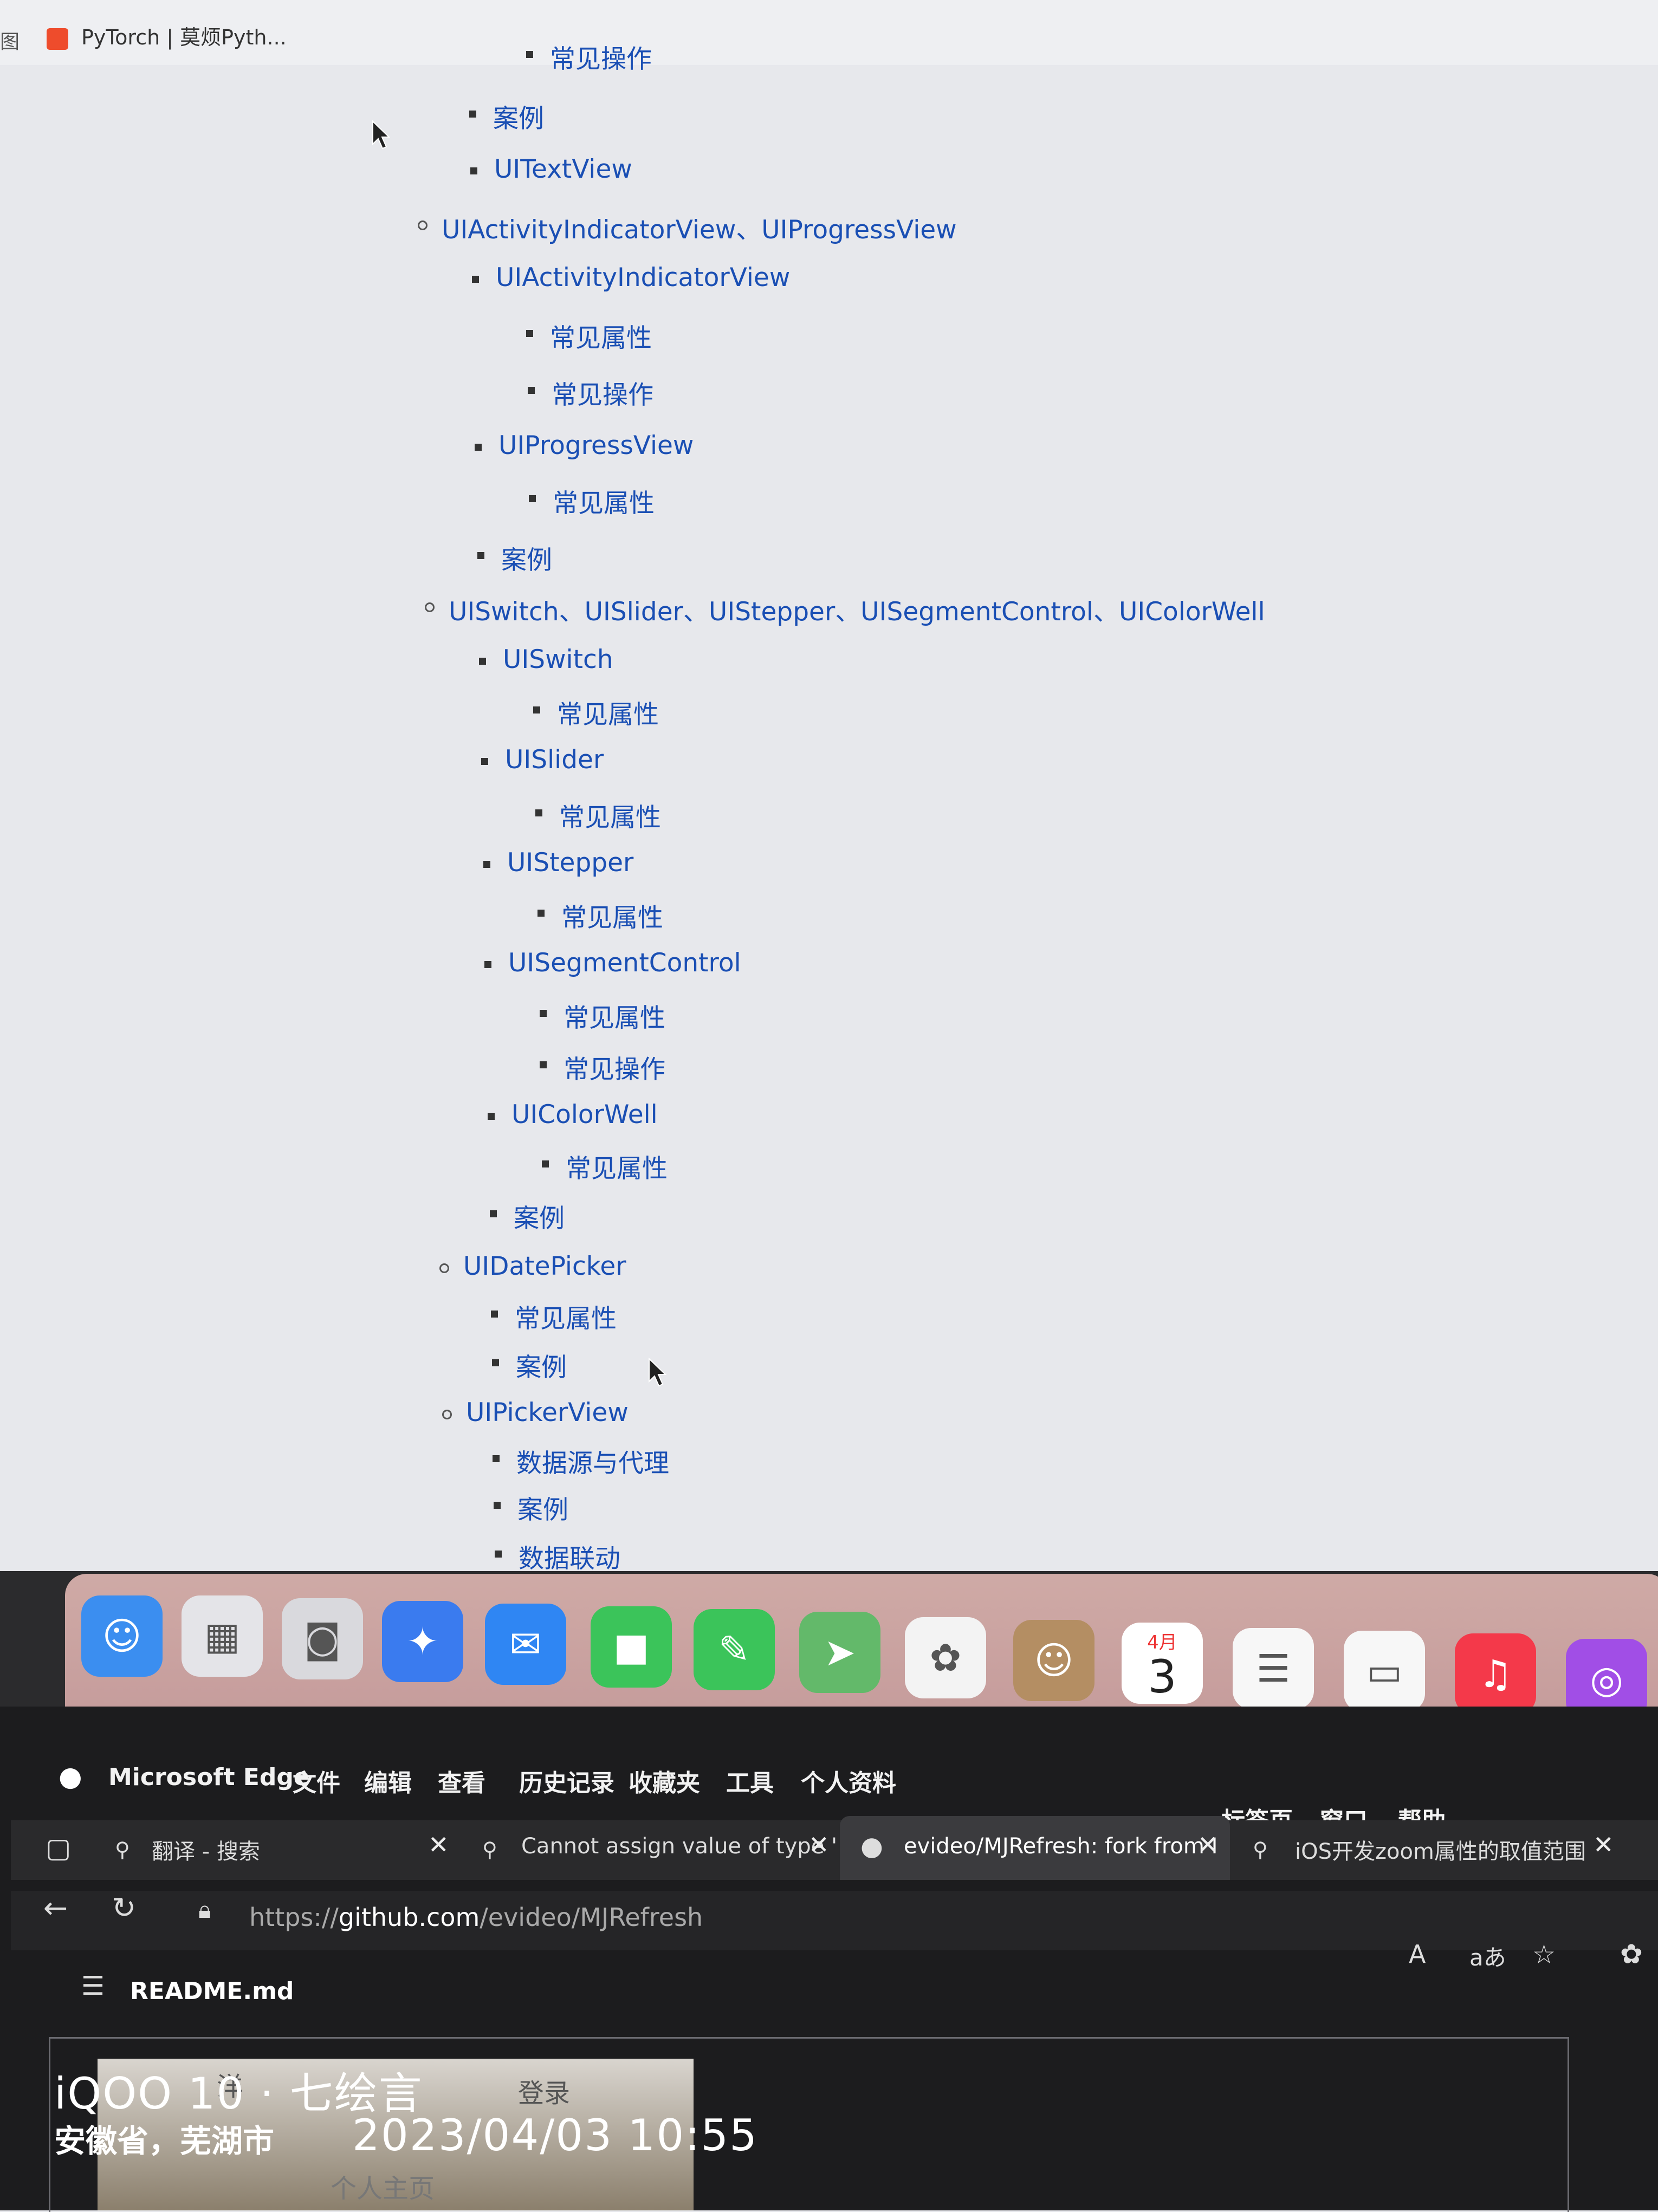 The width and height of the screenshot is (1658, 2212). Describe the element at coordinates (388, 1780) in the screenshot. I see `menu-item: 编辑` at that location.